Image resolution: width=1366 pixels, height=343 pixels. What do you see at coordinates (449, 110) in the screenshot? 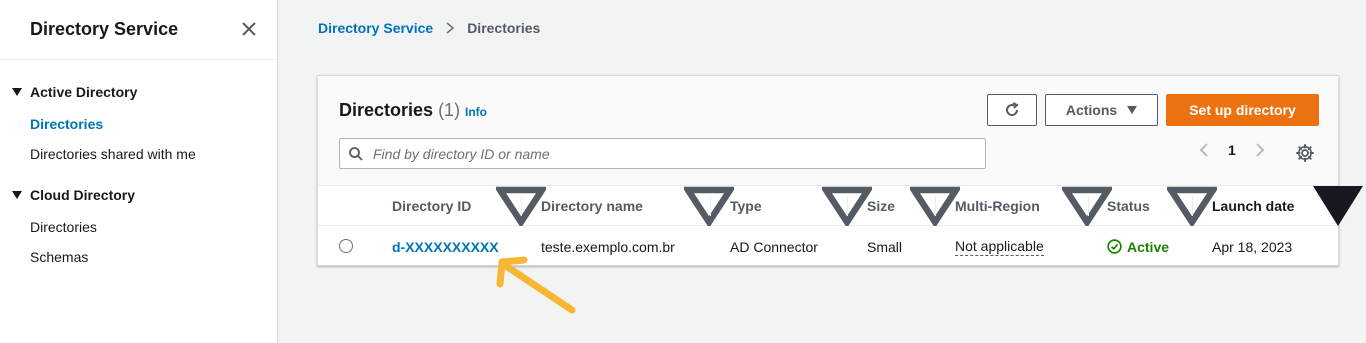
I see `directory-count: (1)` at bounding box center [449, 110].